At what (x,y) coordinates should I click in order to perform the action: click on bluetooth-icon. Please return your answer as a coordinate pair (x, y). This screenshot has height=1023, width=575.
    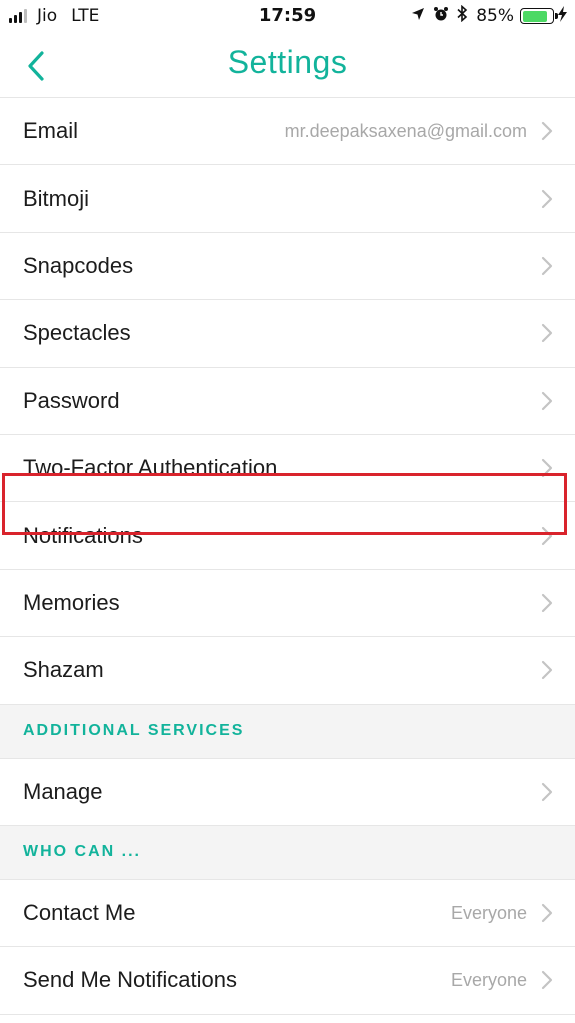
    Looking at the image, I should click on (462, 15).